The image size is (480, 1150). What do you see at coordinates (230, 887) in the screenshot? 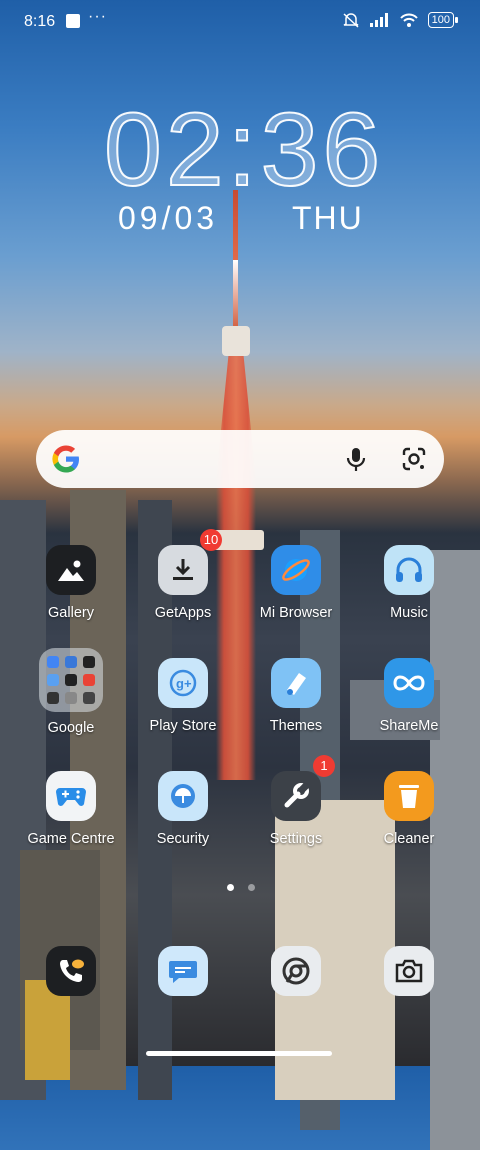
I see `page-dot-active` at bounding box center [230, 887].